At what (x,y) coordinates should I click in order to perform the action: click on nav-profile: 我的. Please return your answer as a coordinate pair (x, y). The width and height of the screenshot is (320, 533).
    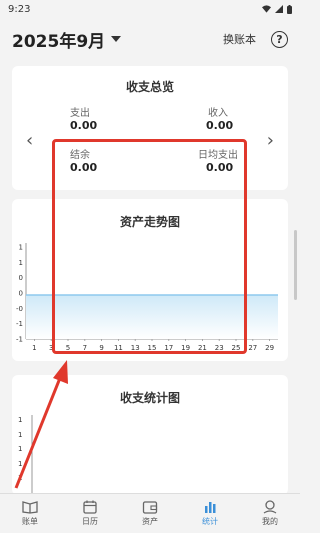
    Looking at the image, I should click on (270, 513).